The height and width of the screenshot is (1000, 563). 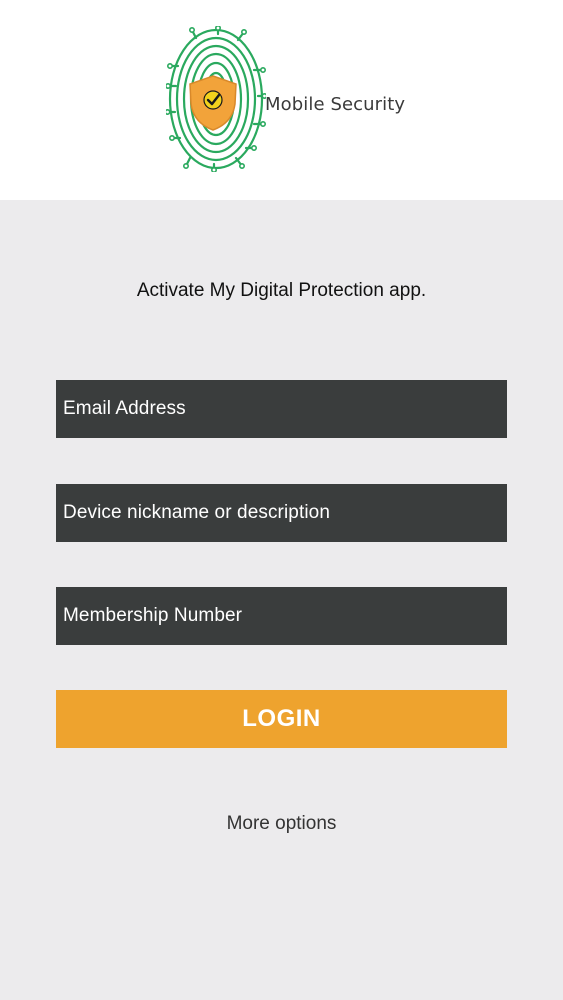 I want to click on fingerprint-shield-icon, so click(x=216, y=99).